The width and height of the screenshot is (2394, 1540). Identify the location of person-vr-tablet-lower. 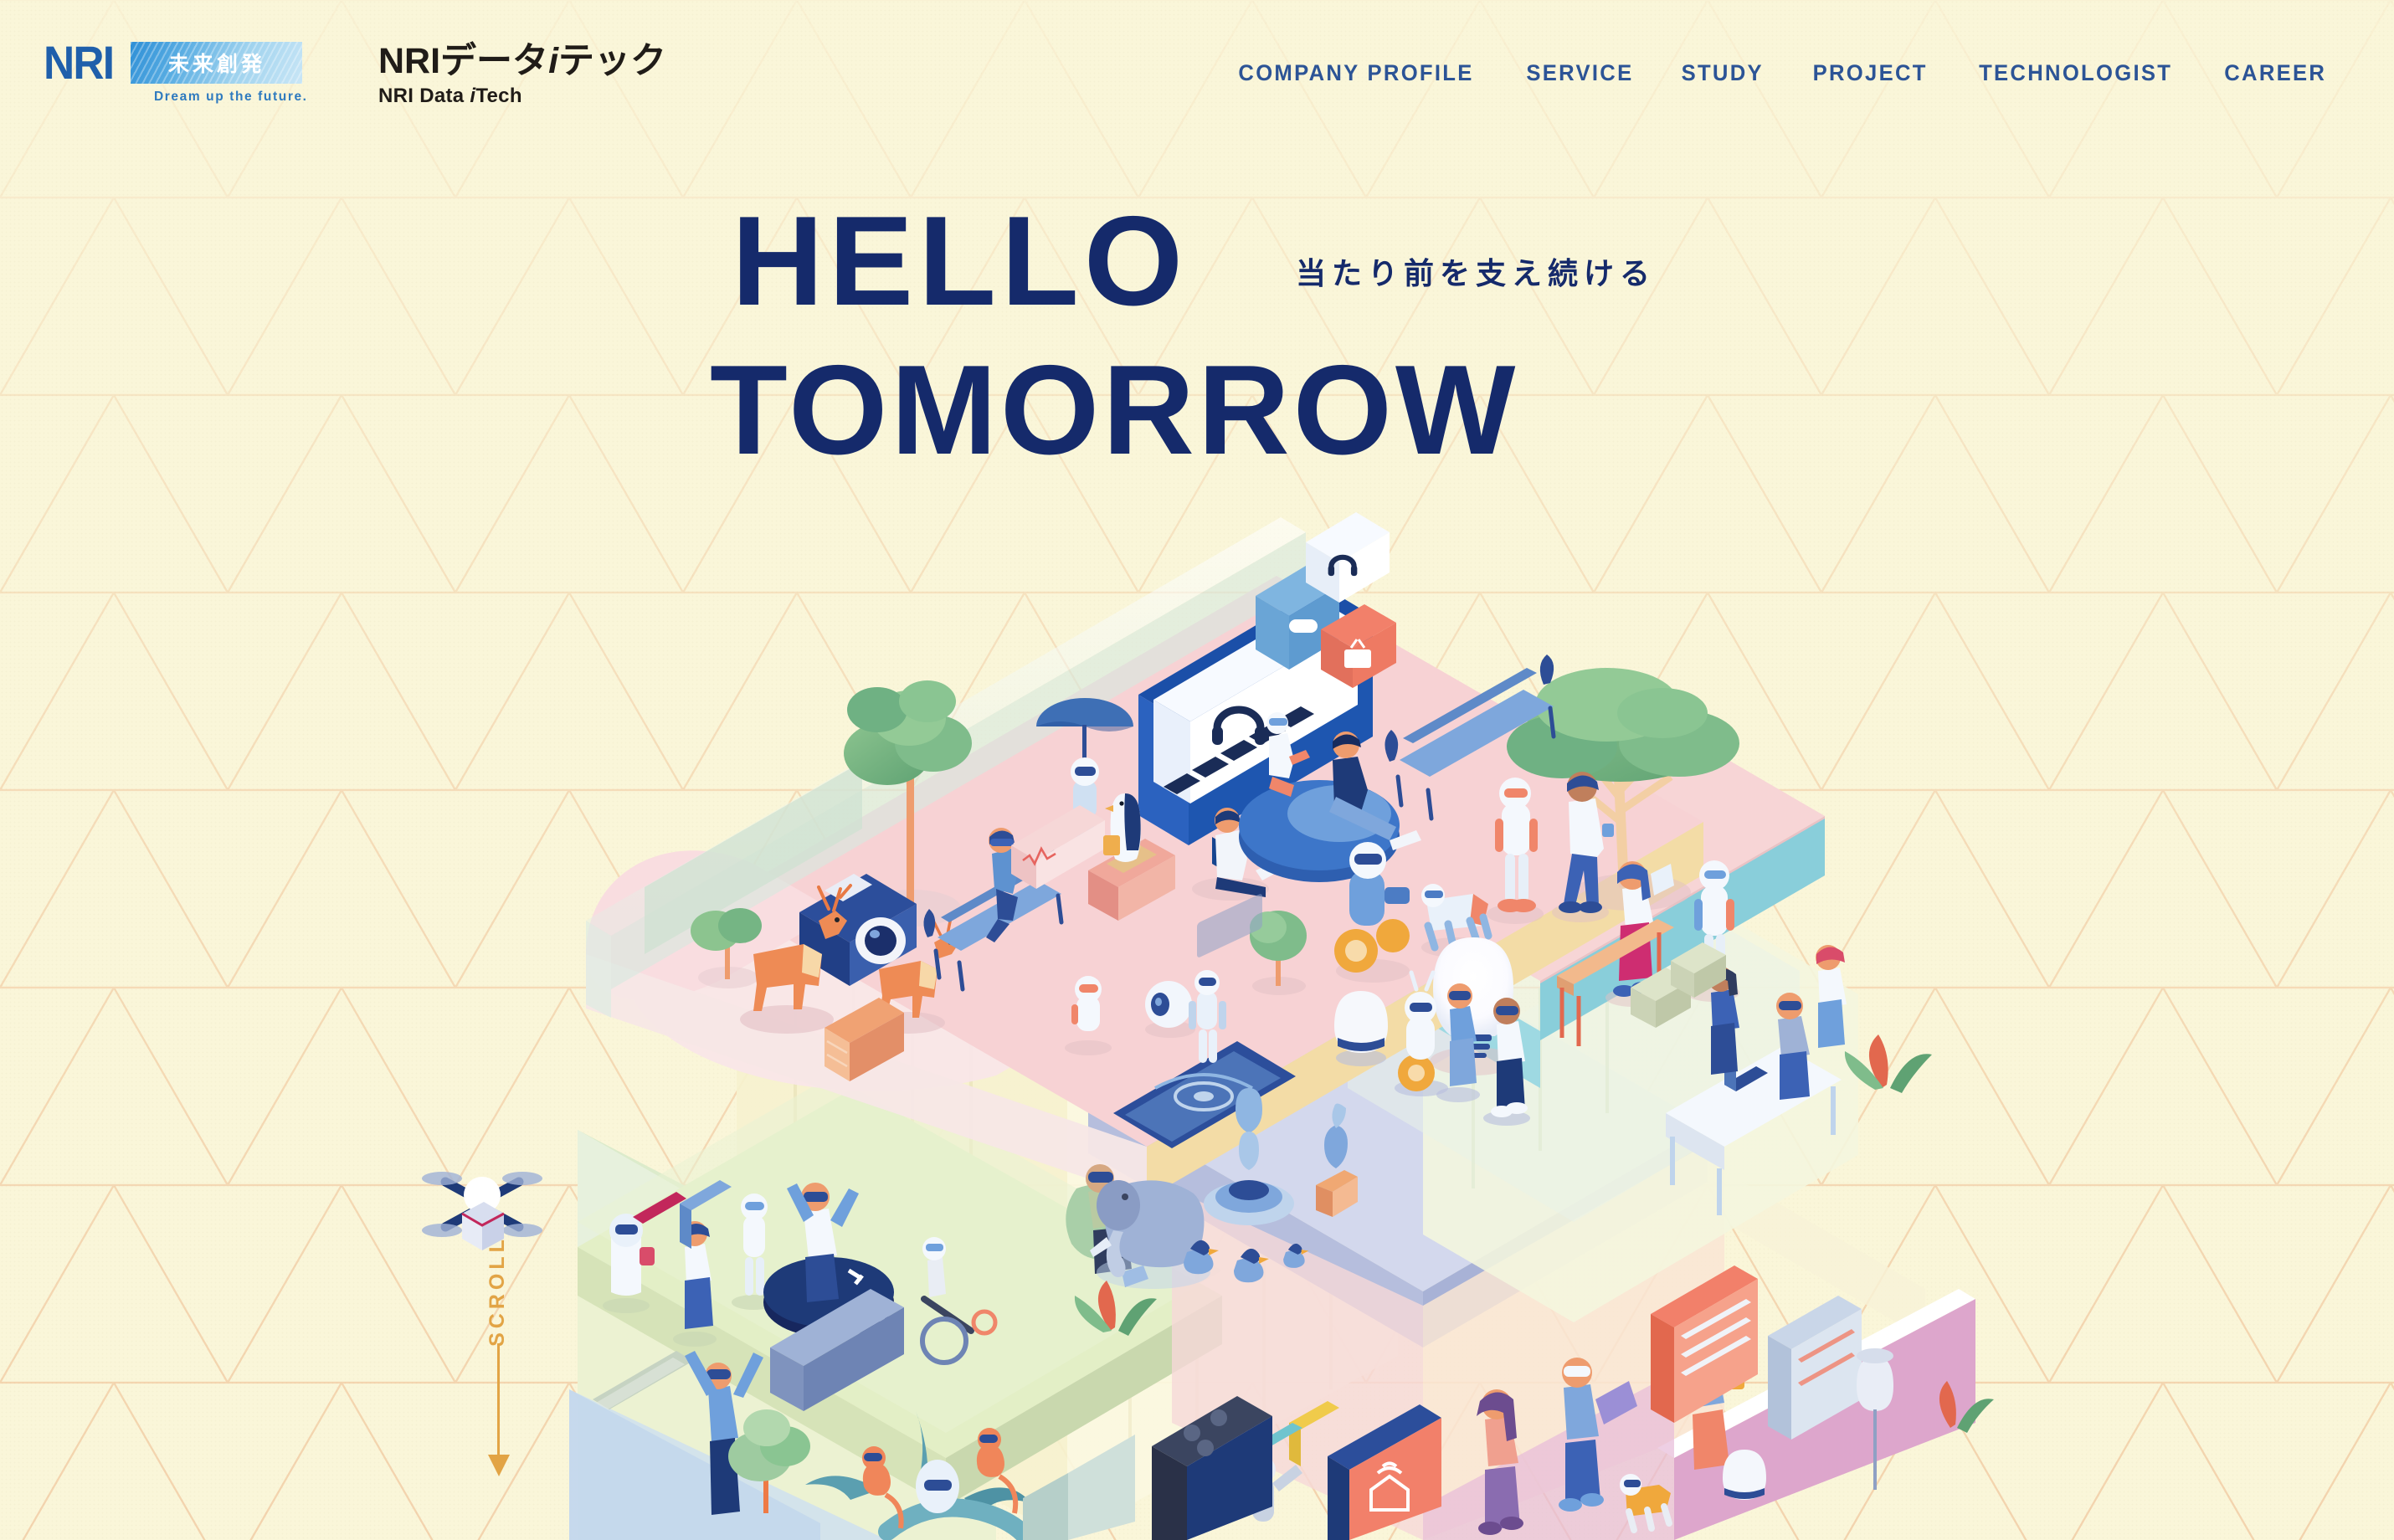
(1598, 1435).